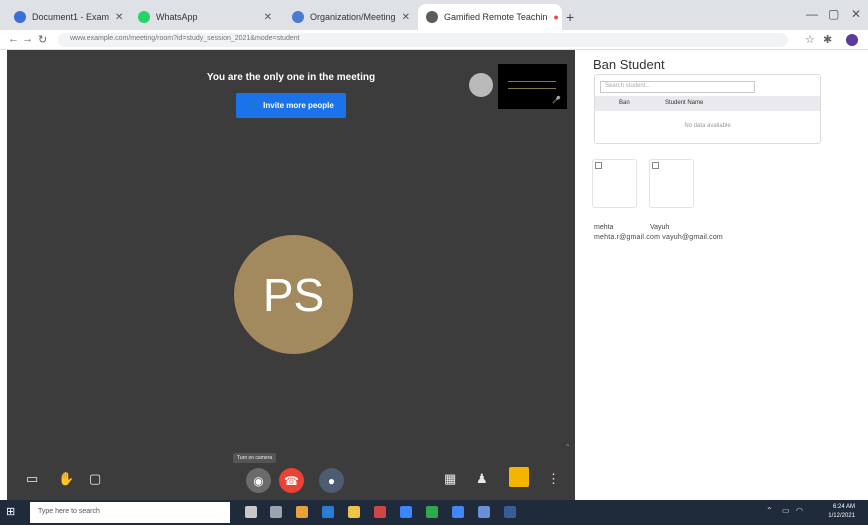  Describe the element at coordinates (519, 477) in the screenshot. I see `activities-button` at that location.